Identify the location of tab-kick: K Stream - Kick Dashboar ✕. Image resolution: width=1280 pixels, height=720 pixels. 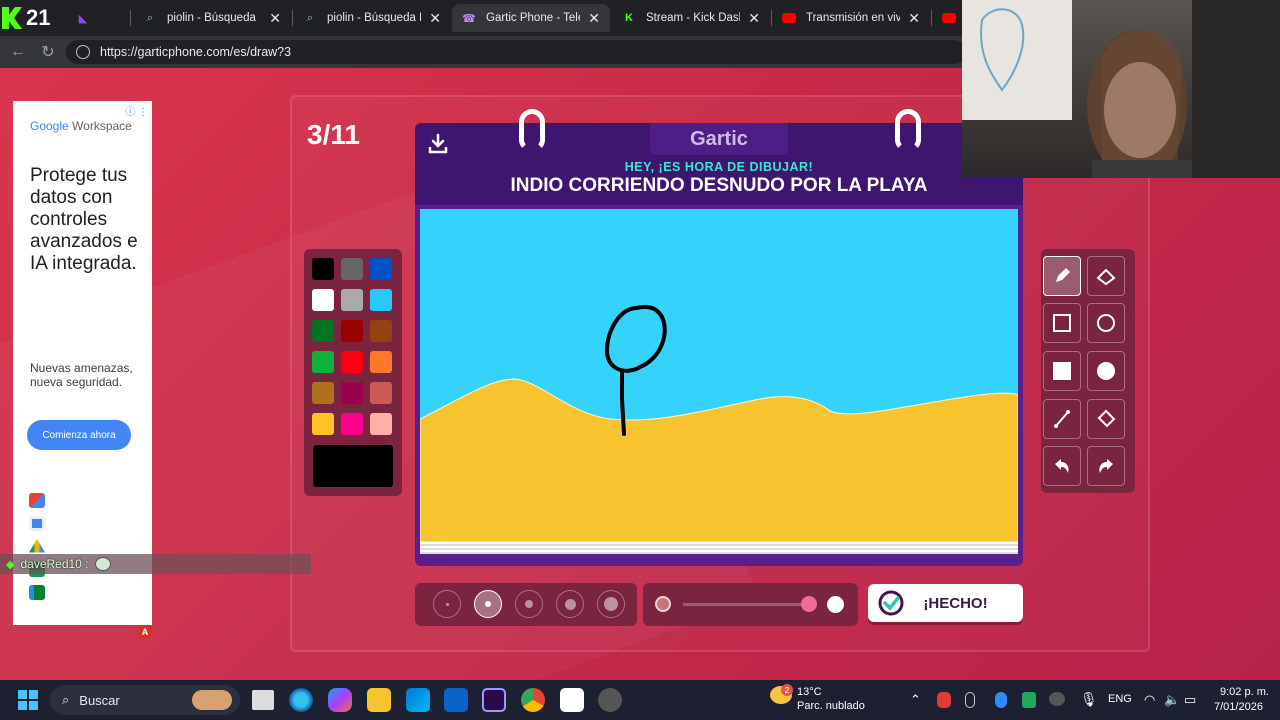
(691, 18).